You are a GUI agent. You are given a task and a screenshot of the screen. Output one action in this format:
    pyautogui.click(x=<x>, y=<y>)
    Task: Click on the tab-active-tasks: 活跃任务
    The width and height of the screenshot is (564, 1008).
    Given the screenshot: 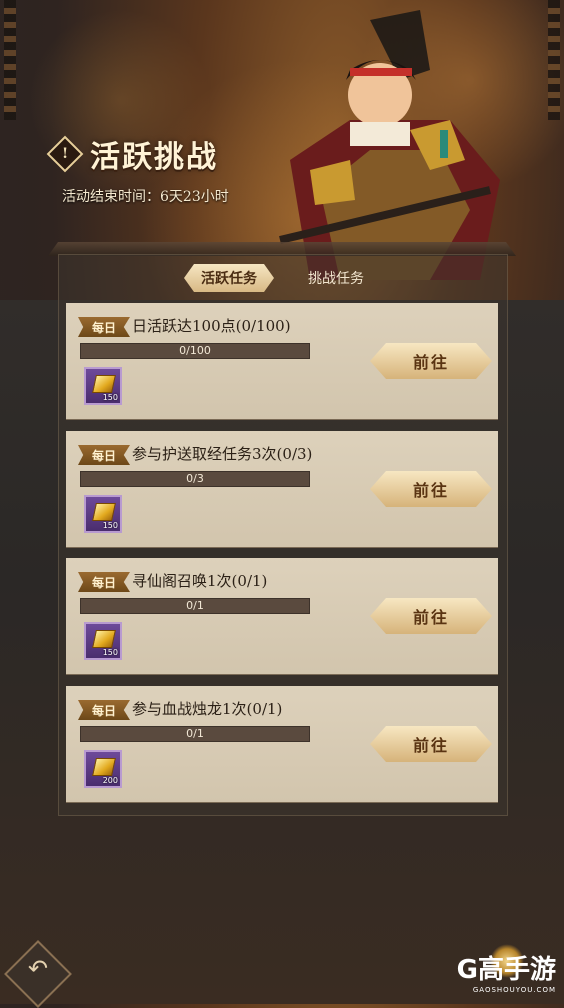 What is the action you would take?
    pyautogui.click(x=229, y=278)
    